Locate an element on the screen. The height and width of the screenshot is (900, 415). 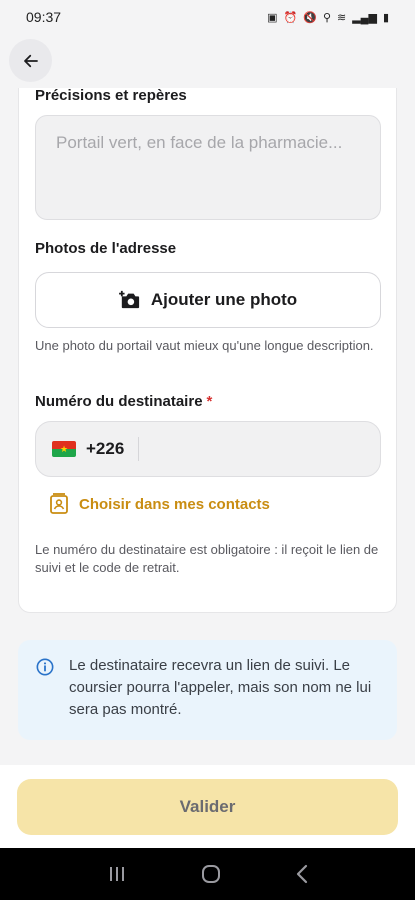
signal-icon: ▂▄▆ is located at coordinates (364, 17).